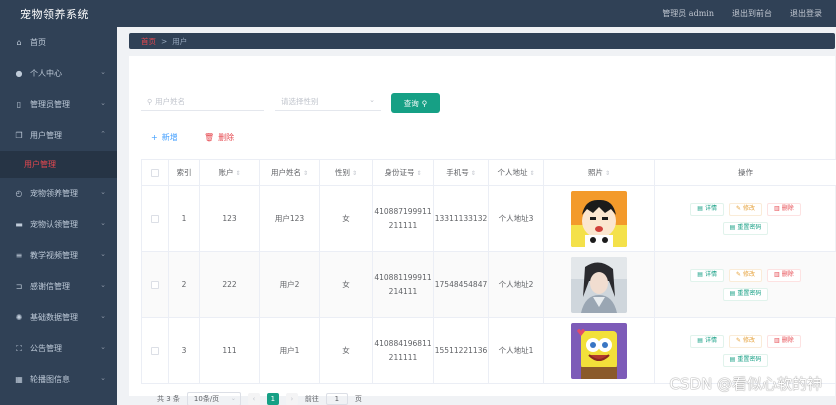  I want to click on gender-select: 请选择性别 ⌄, so click(328, 102).